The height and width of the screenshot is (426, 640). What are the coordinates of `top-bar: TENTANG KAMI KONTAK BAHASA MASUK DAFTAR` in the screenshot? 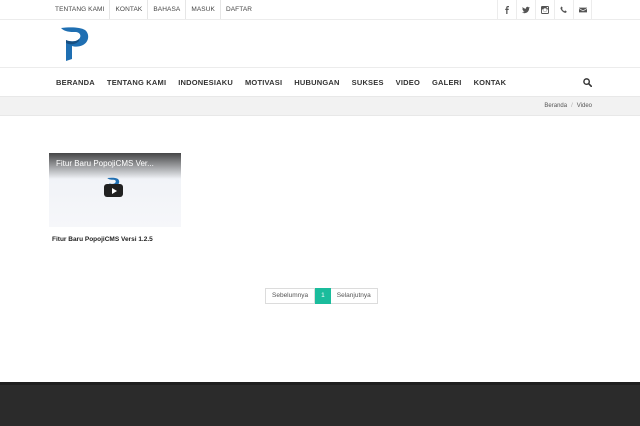 It's located at (320, 10).